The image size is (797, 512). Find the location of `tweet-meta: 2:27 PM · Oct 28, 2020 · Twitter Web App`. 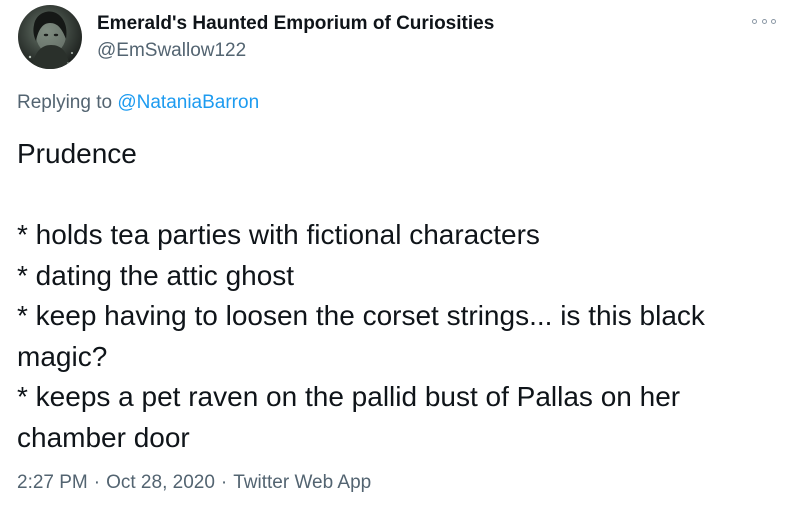

tweet-meta: 2:27 PM · Oct 28, 2020 · Twitter Web App is located at coordinates (194, 483).